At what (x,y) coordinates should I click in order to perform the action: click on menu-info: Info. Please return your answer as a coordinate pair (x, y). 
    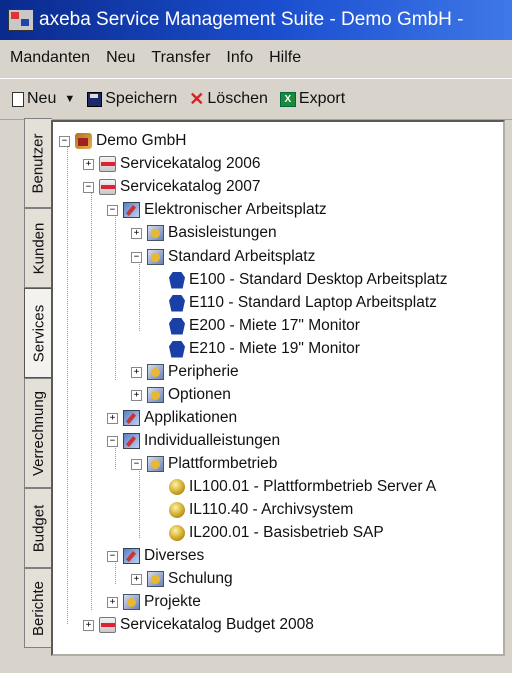
    Looking at the image, I should click on (239, 58).